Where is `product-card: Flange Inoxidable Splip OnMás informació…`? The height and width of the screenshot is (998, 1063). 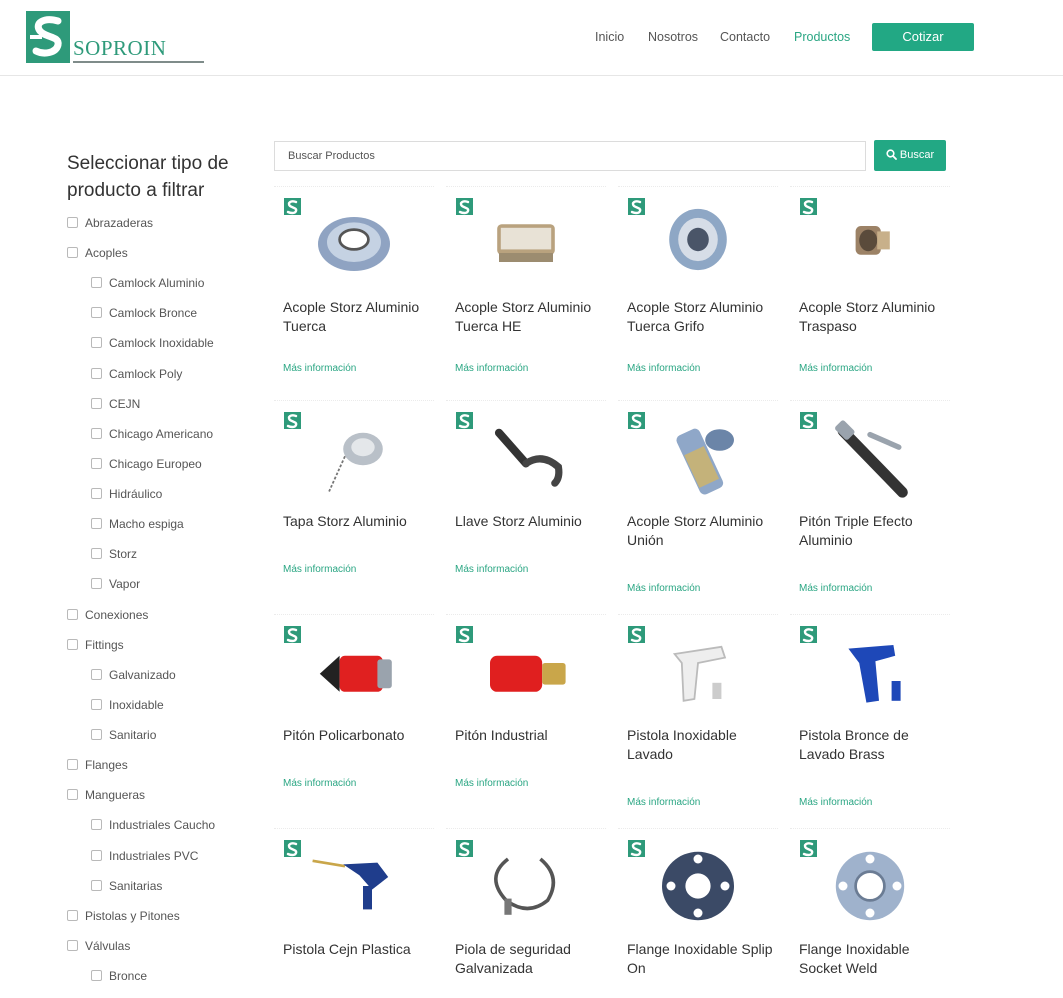 product-card: Flange Inoxidable Splip OnMás informació… is located at coordinates (698, 913).